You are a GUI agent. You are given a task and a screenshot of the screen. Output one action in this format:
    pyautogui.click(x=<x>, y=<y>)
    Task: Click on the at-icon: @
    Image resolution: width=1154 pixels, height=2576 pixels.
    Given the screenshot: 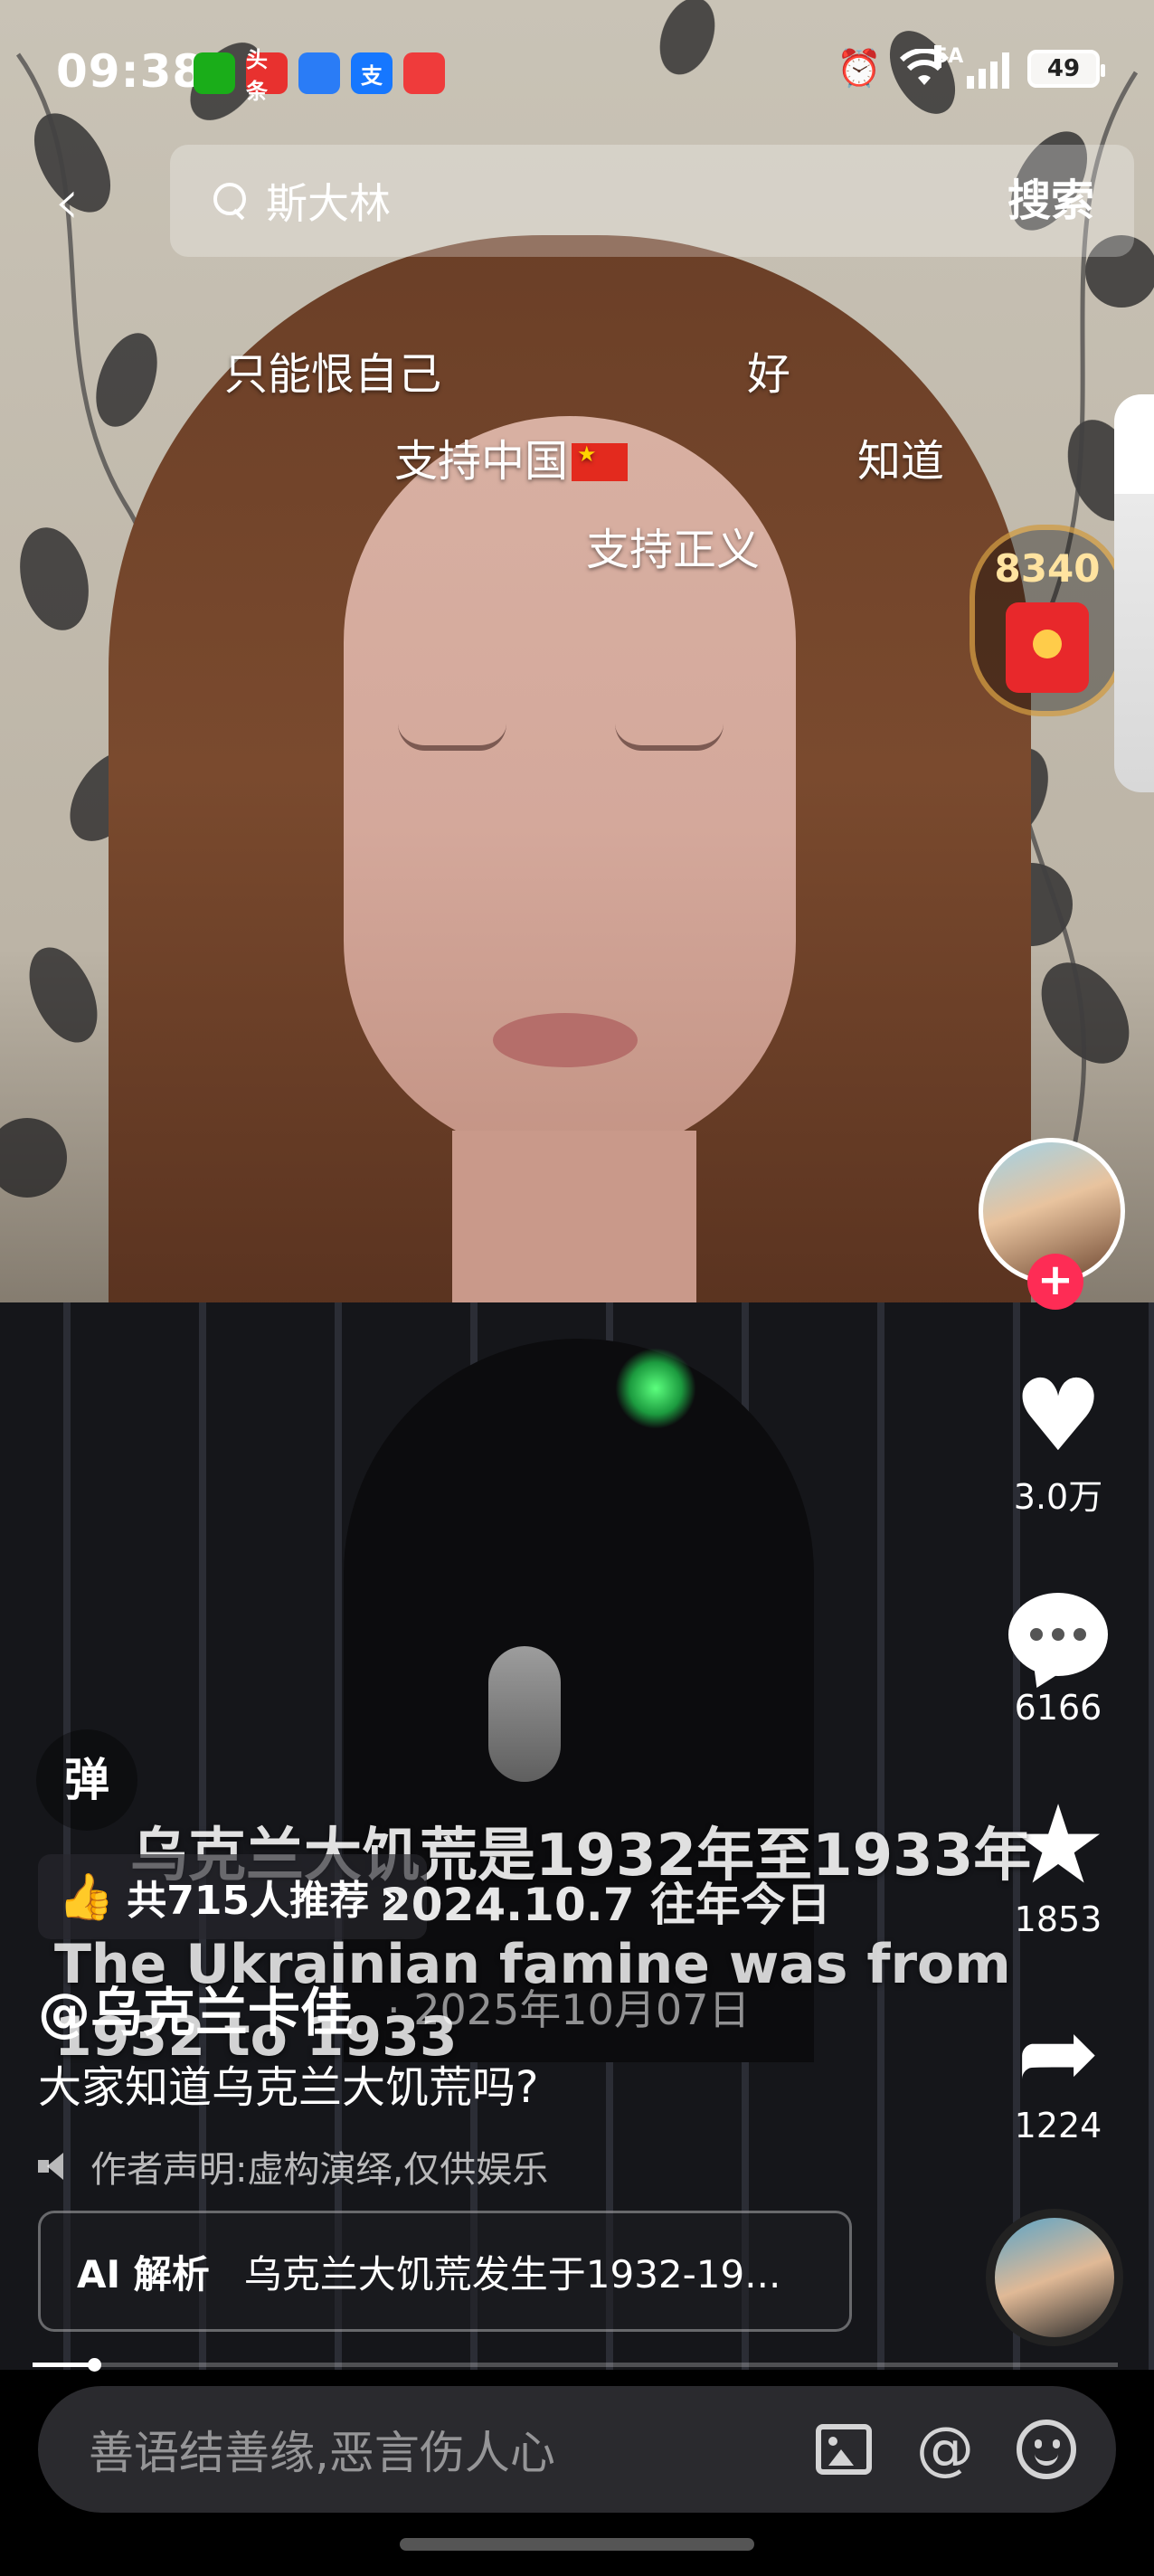 What is the action you would take?
    pyautogui.click(x=945, y=2449)
    